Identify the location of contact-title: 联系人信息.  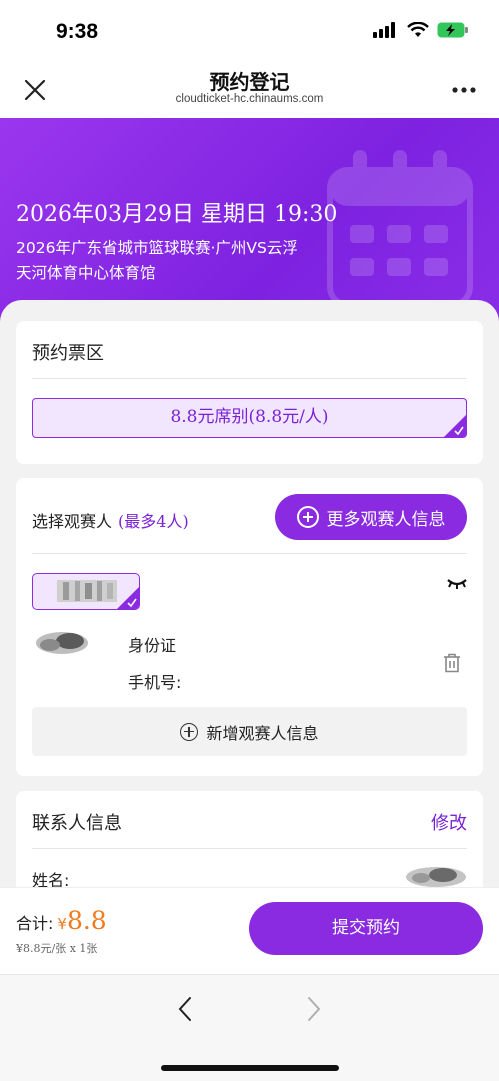
(77, 823).